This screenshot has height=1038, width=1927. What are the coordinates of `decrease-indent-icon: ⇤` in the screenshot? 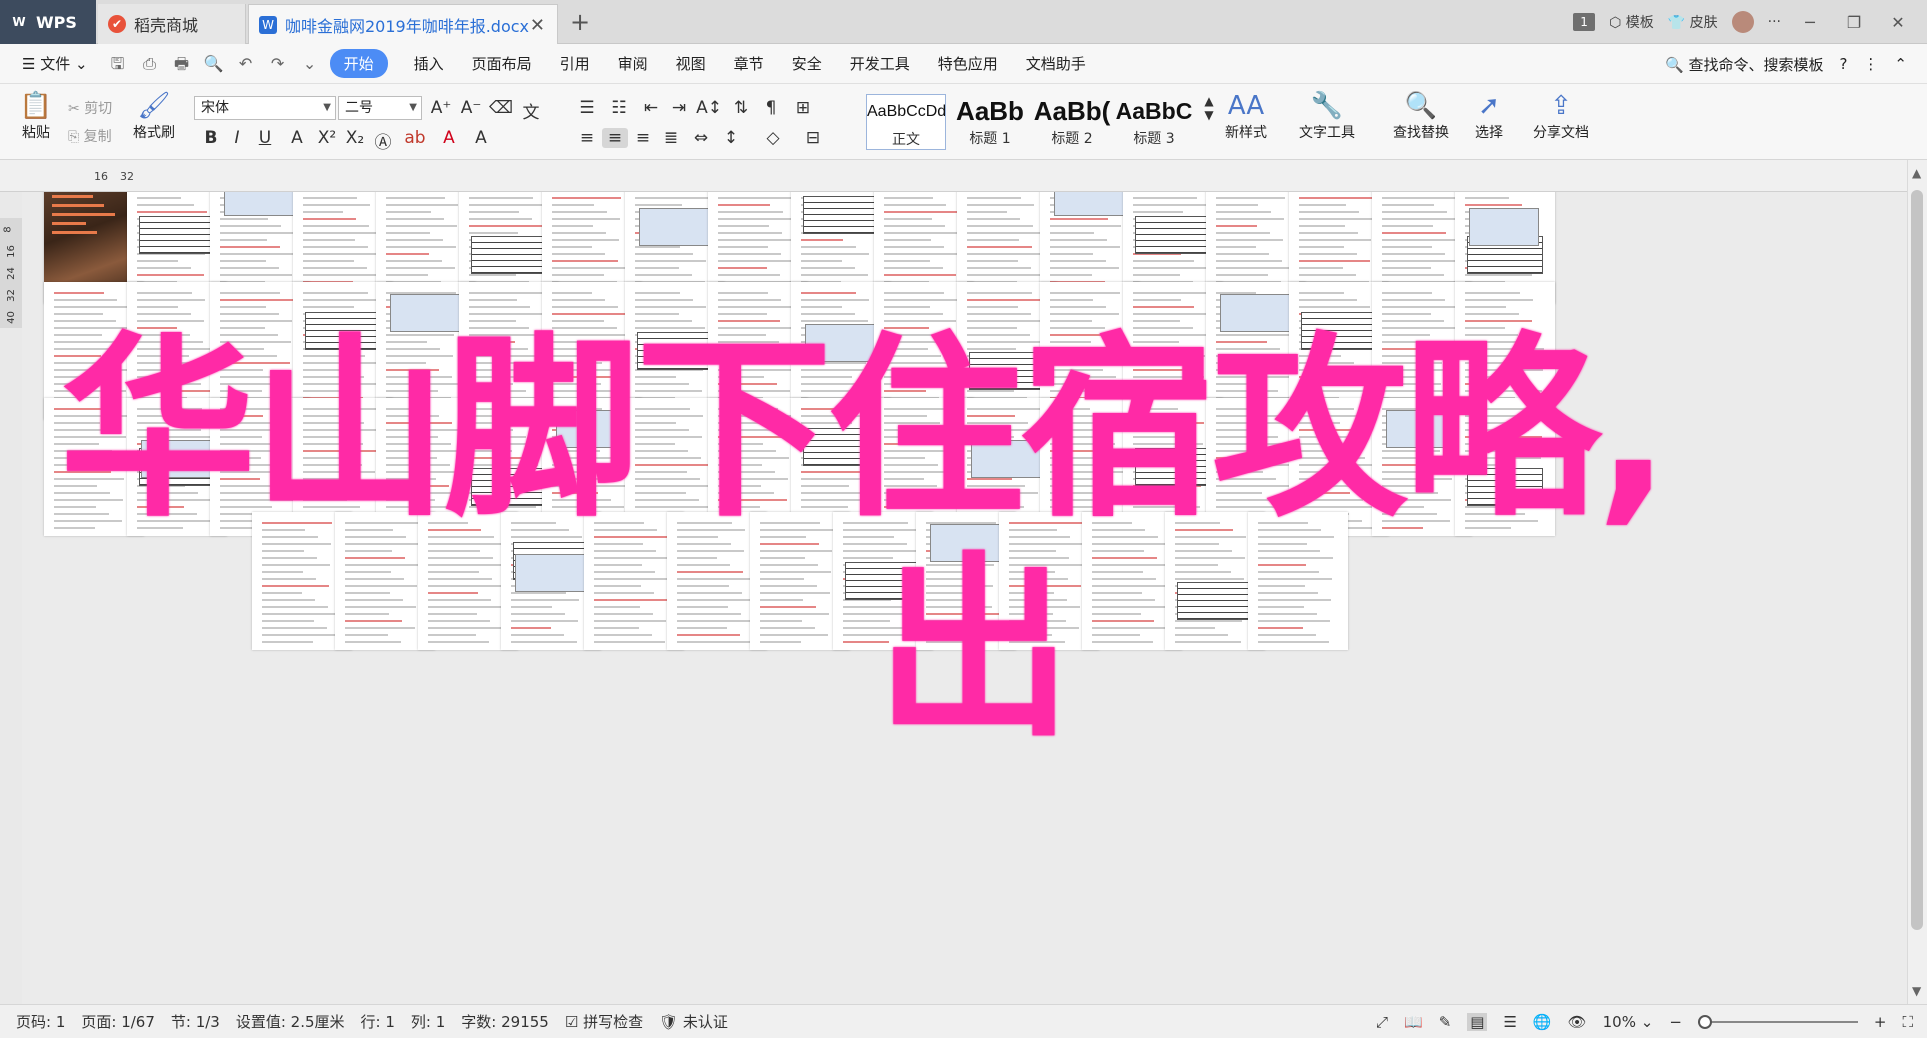 It's located at (651, 108).